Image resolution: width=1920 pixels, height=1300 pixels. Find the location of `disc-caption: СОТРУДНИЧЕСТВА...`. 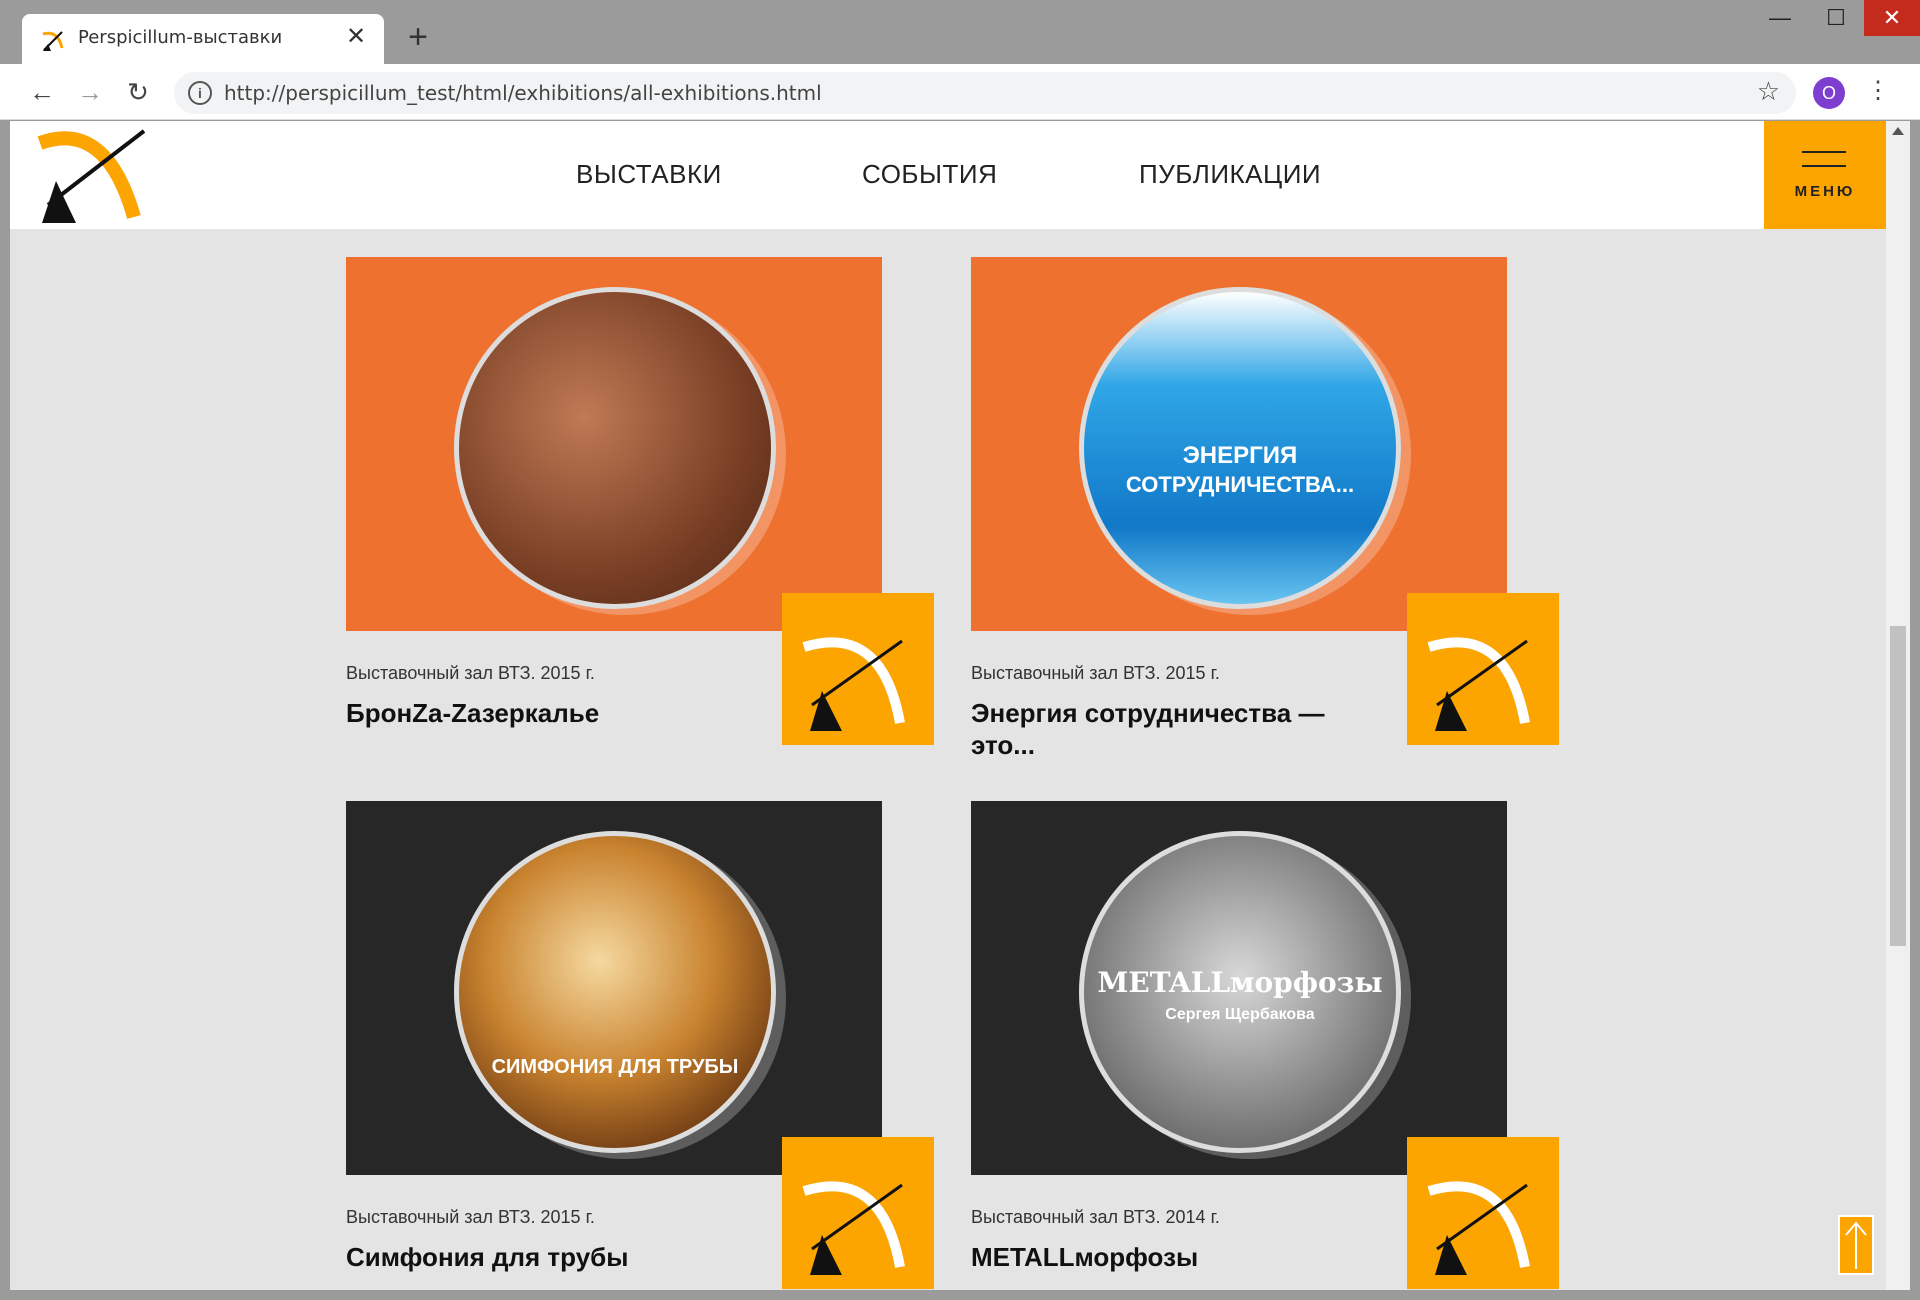

disc-caption: СОТРУДНИЧЕСТВА... is located at coordinates (1240, 484).